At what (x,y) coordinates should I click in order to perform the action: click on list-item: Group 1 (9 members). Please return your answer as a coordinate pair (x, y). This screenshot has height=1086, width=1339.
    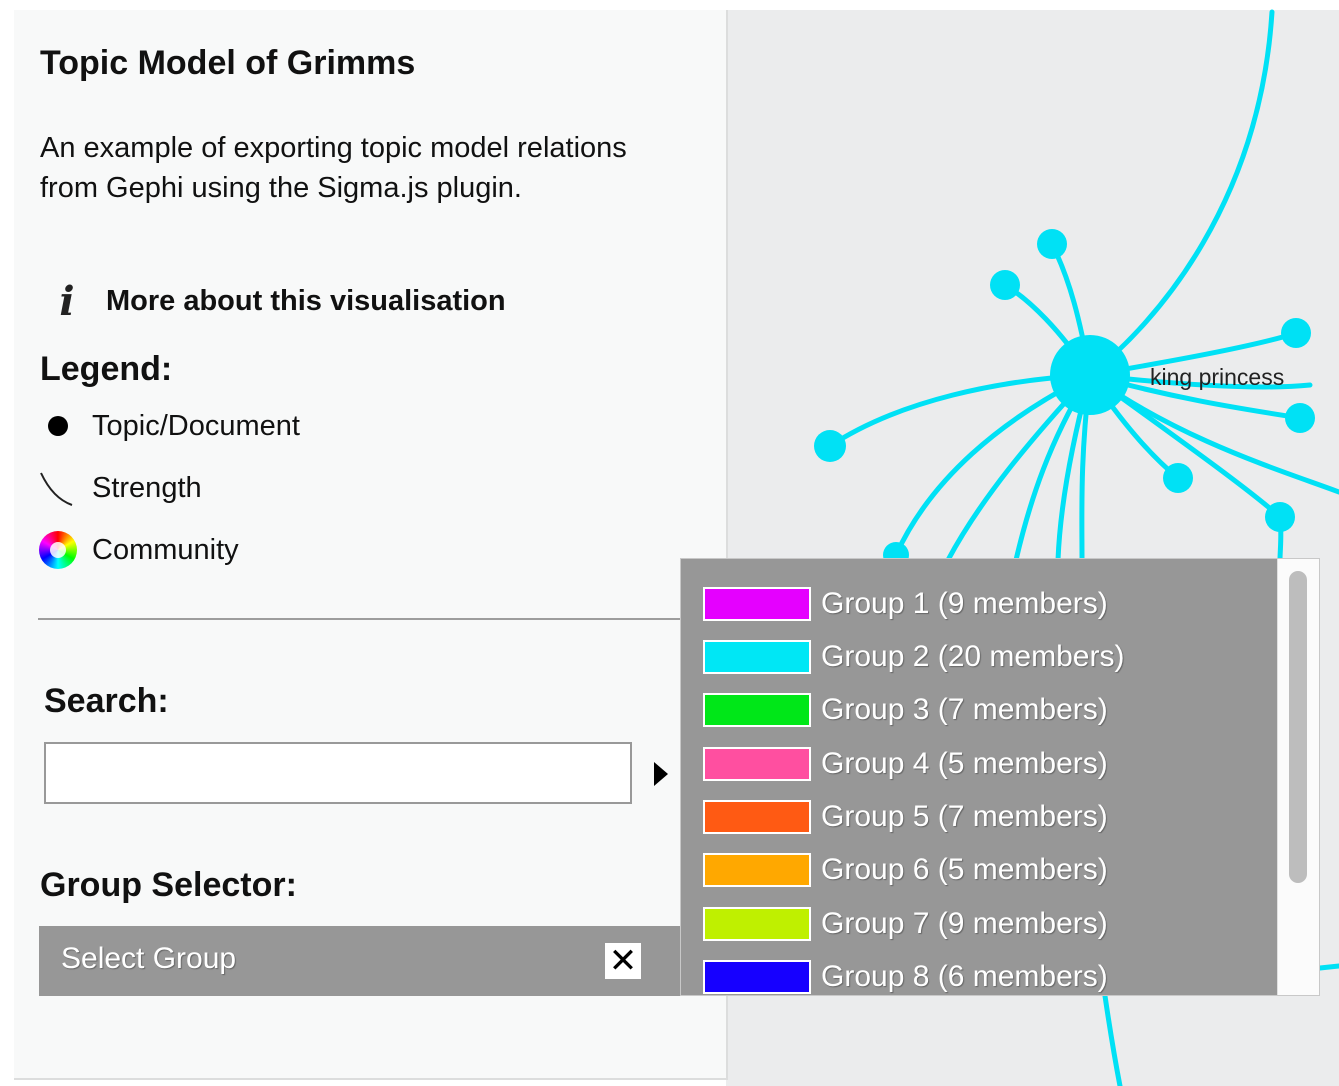
    Looking at the image, I should click on (905, 604).